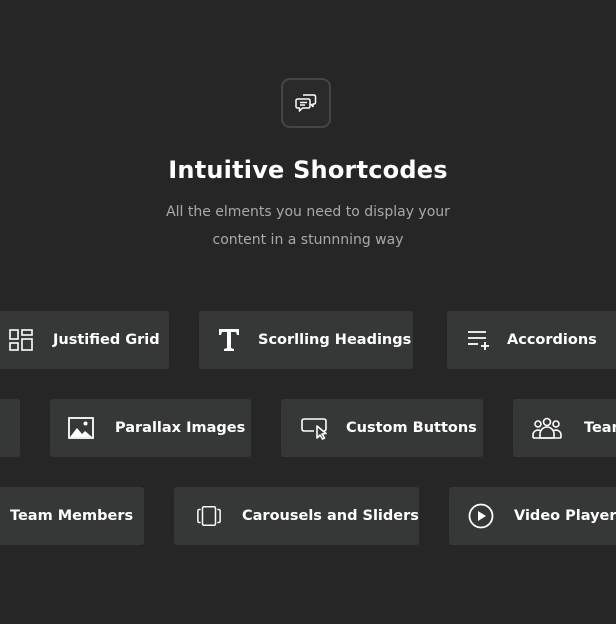 Image resolution: width=616 pixels, height=624 pixels. What do you see at coordinates (308, 240) in the screenshot?
I see `subtitle-line-2: content in a stunnning way` at bounding box center [308, 240].